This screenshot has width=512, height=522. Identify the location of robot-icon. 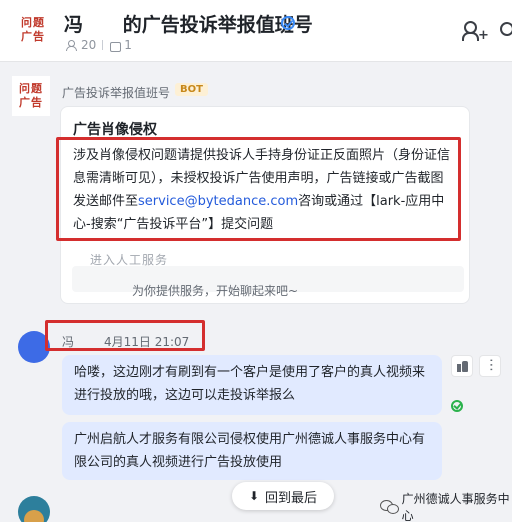
(115, 46).